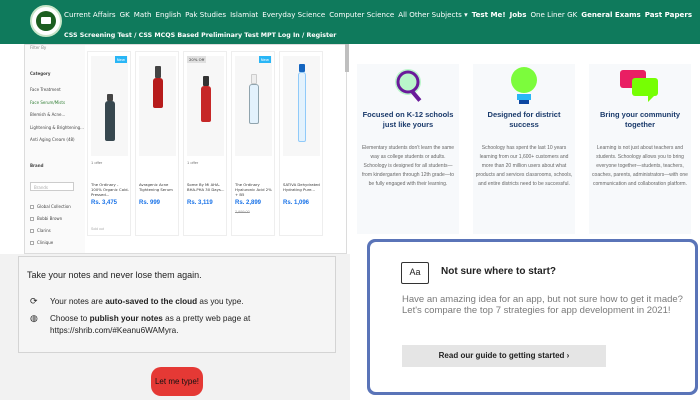 The image size is (700, 400). I want to click on scrollbar-thumb, so click(347, 58).